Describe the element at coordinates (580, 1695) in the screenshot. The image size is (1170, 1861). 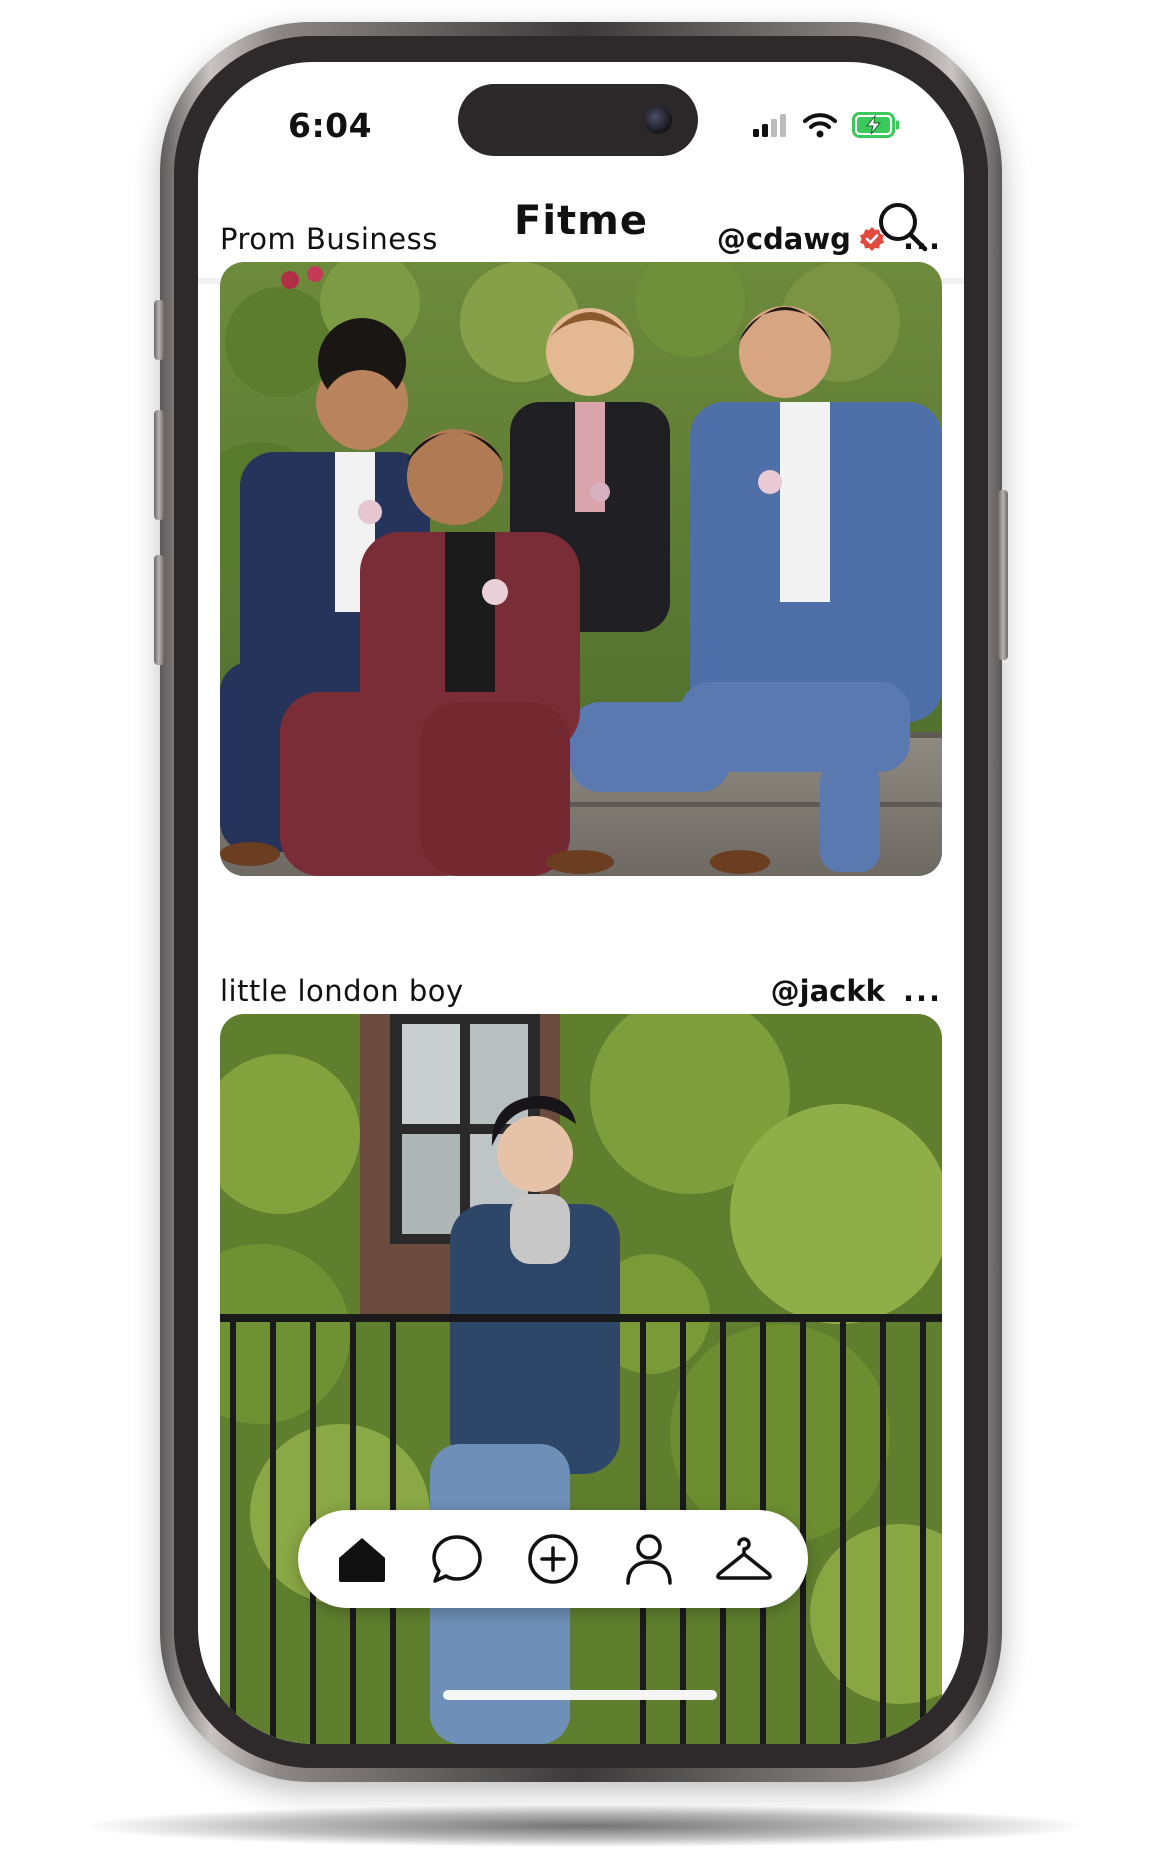
I see `home-indicator` at that location.